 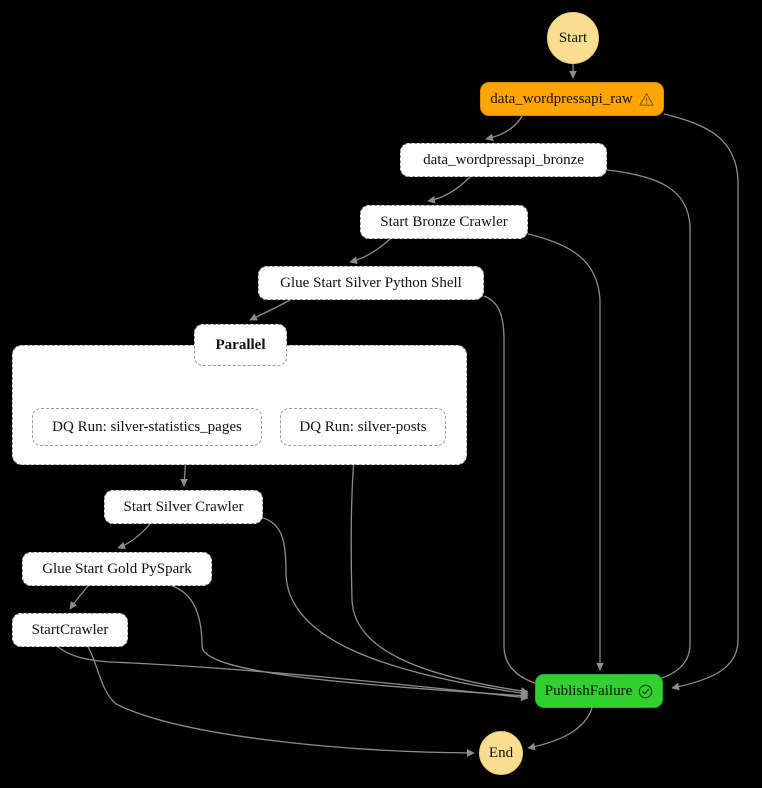 What do you see at coordinates (79, 597) in the screenshot?
I see `edge-goldpyspark-to-startcrawler` at bounding box center [79, 597].